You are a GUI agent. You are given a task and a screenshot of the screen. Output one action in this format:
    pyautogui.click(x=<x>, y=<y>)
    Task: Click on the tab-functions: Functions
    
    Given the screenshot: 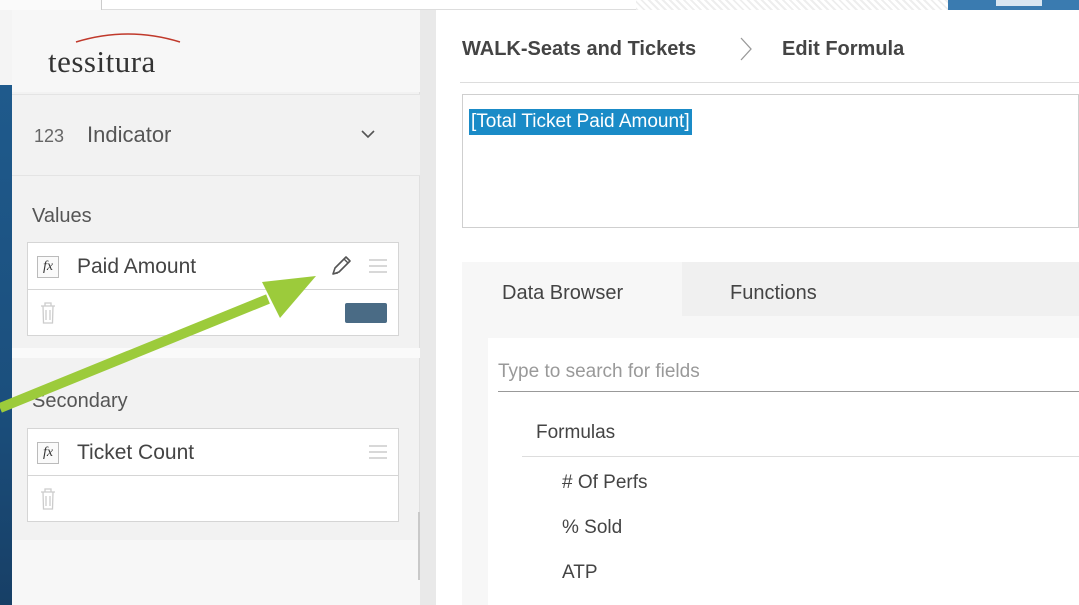 What is the action you would take?
    pyautogui.click(x=773, y=293)
    